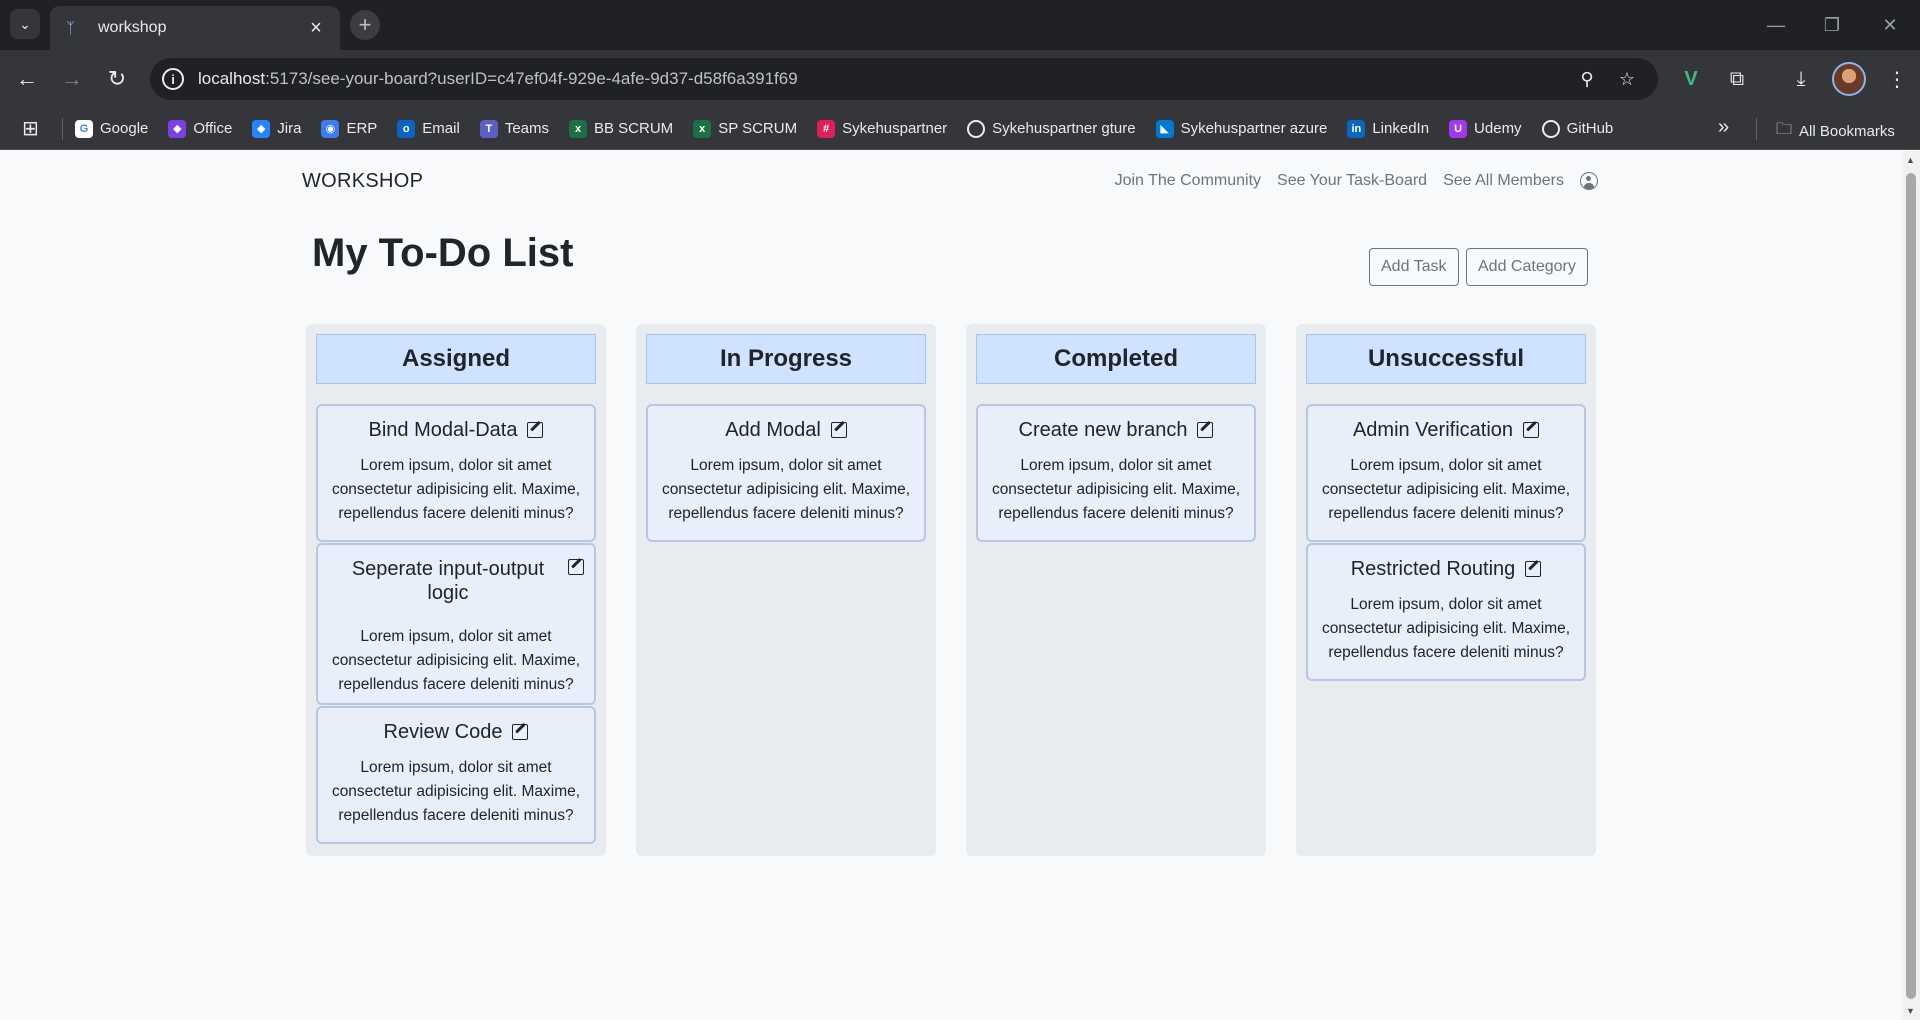 This screenshot has width=1920, height=1020. What do you see at coordinates (514, 128) in the screenshot?
I see `bookmark-teams: T Teams` at bounding box center [514, 128].